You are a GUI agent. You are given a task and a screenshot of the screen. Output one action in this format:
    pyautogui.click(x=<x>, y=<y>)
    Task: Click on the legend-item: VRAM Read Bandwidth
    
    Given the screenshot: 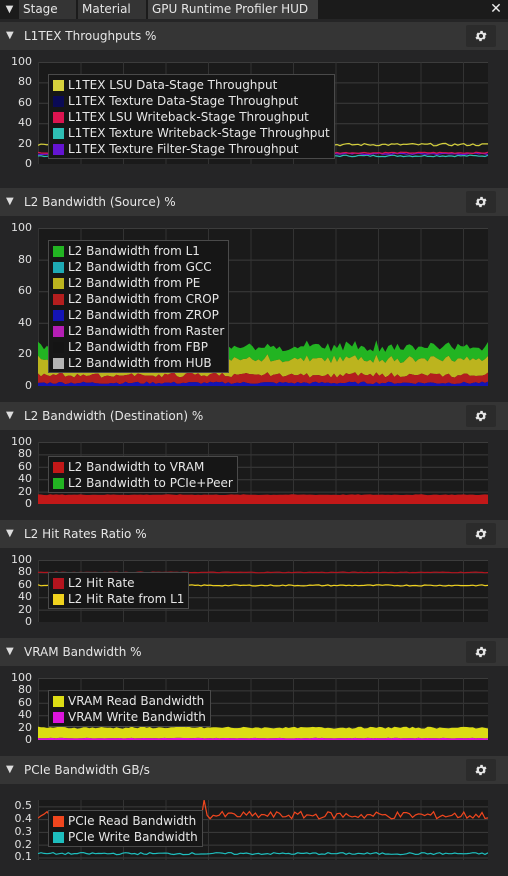 What is the action you would take?
    pyautogui.click(x=129, y=701)
    